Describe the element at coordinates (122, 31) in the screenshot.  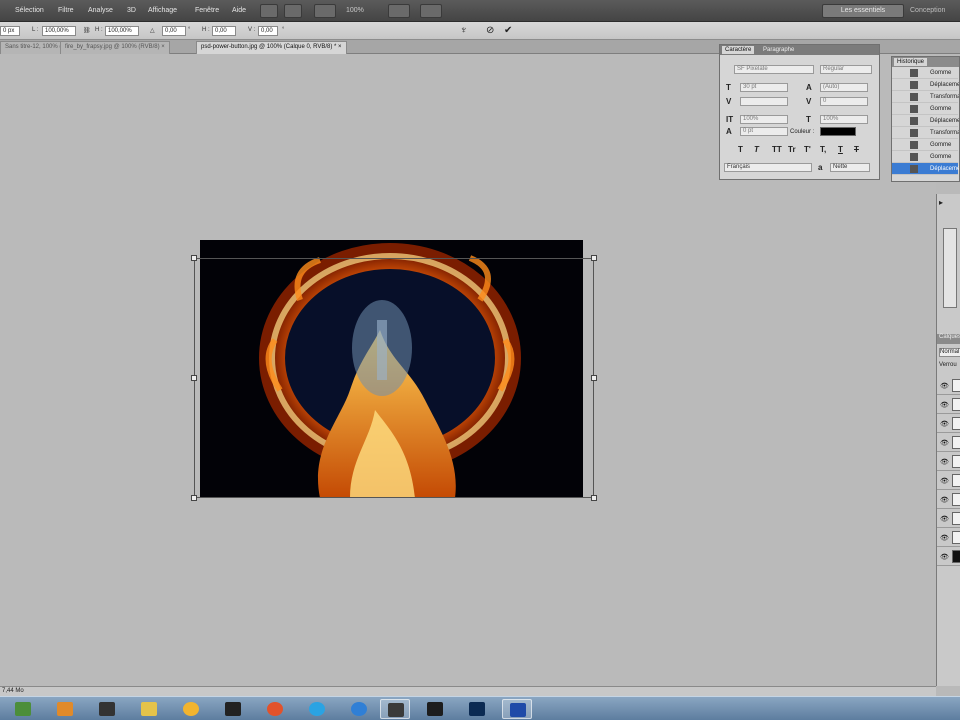
I see `height-field: 100,00%` at that location.